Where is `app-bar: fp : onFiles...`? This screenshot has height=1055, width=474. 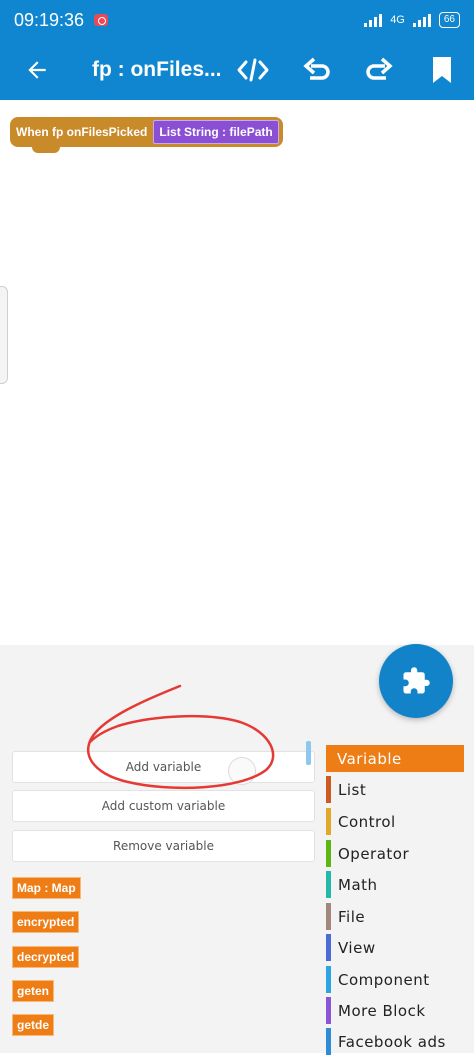 app-bar: fp : onFiles... is located at coordinates (237, 70).